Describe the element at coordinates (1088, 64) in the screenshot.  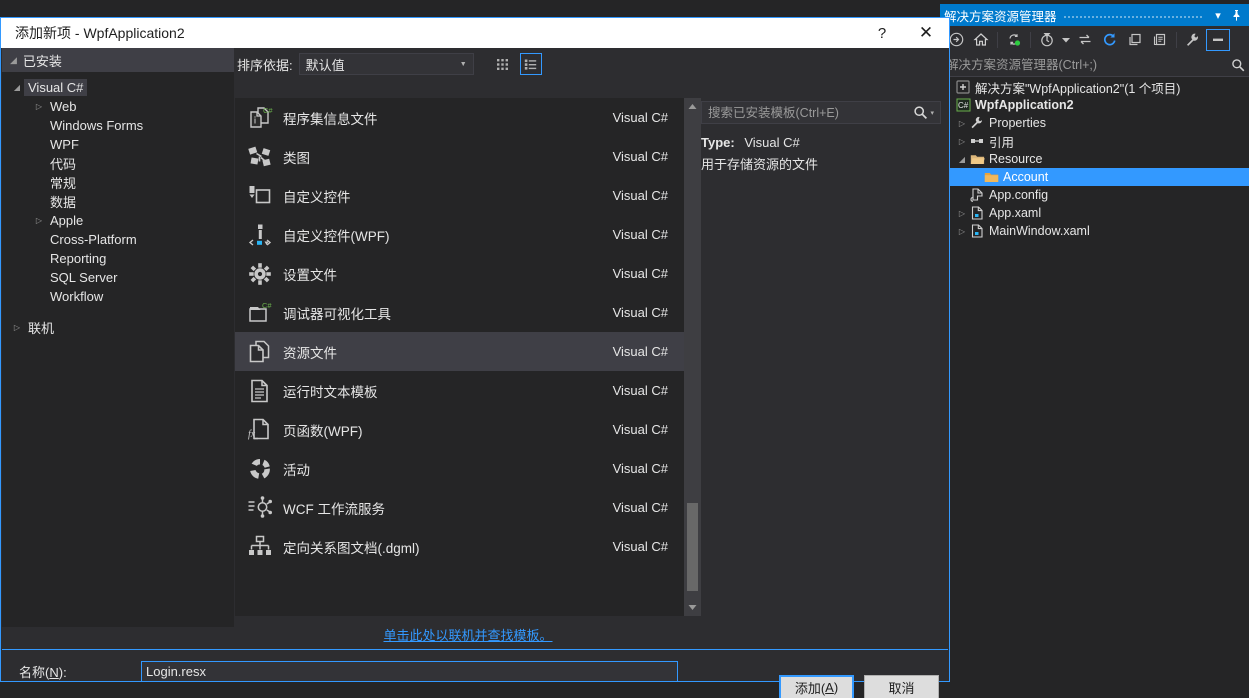
I see `solution-explorer-search-input` at that location.